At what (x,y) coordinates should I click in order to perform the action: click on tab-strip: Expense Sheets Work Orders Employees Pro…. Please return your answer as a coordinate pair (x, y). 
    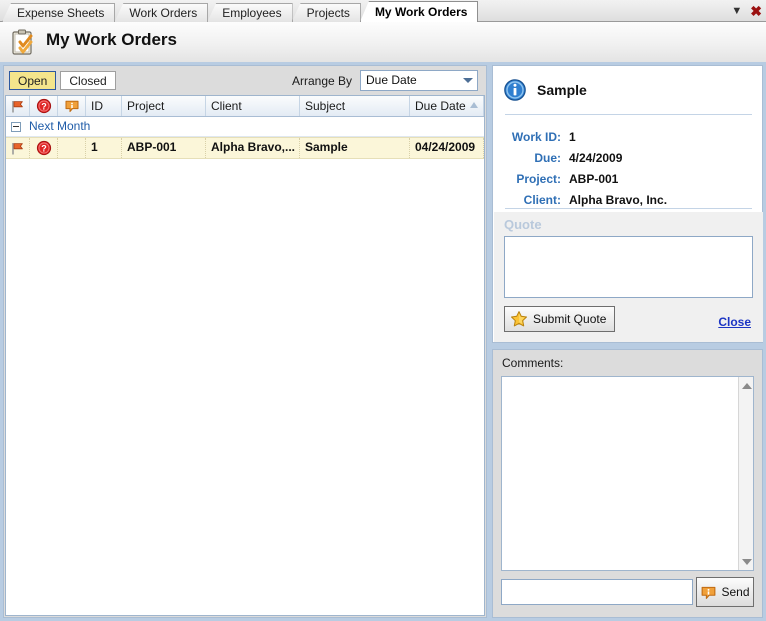
    Looking at the image, I should click on (383, 11).